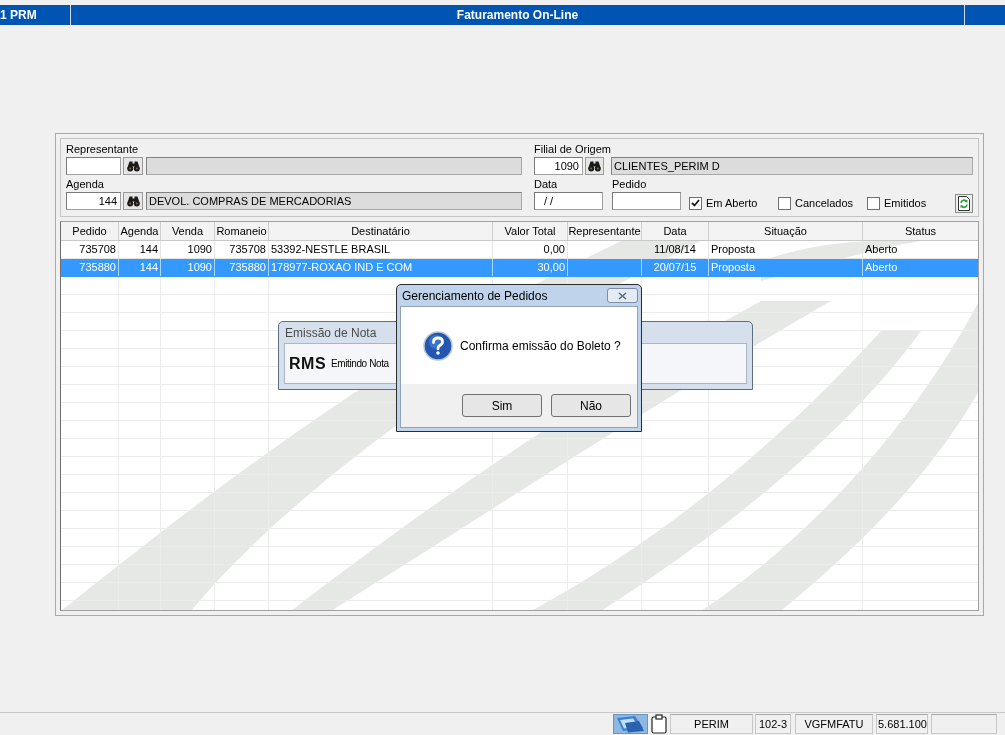 The width and height of the screenshot is (1005, 735). What do you see at coordinates (18, 15) in the screenshot?
I see `module-label: 1 PRM` at bounding box center [18, 15].